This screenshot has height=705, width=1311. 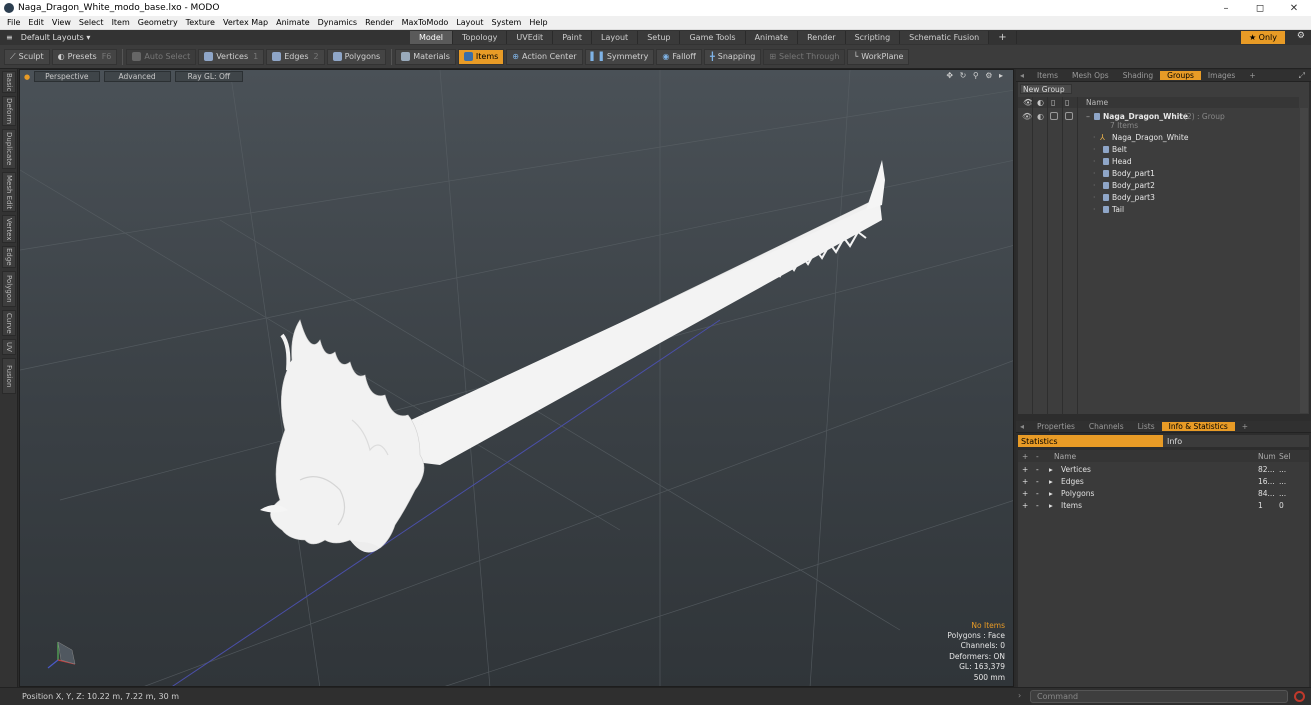 I want to click on tab-uvedit: UVEdit, so click(x=530, y=37).